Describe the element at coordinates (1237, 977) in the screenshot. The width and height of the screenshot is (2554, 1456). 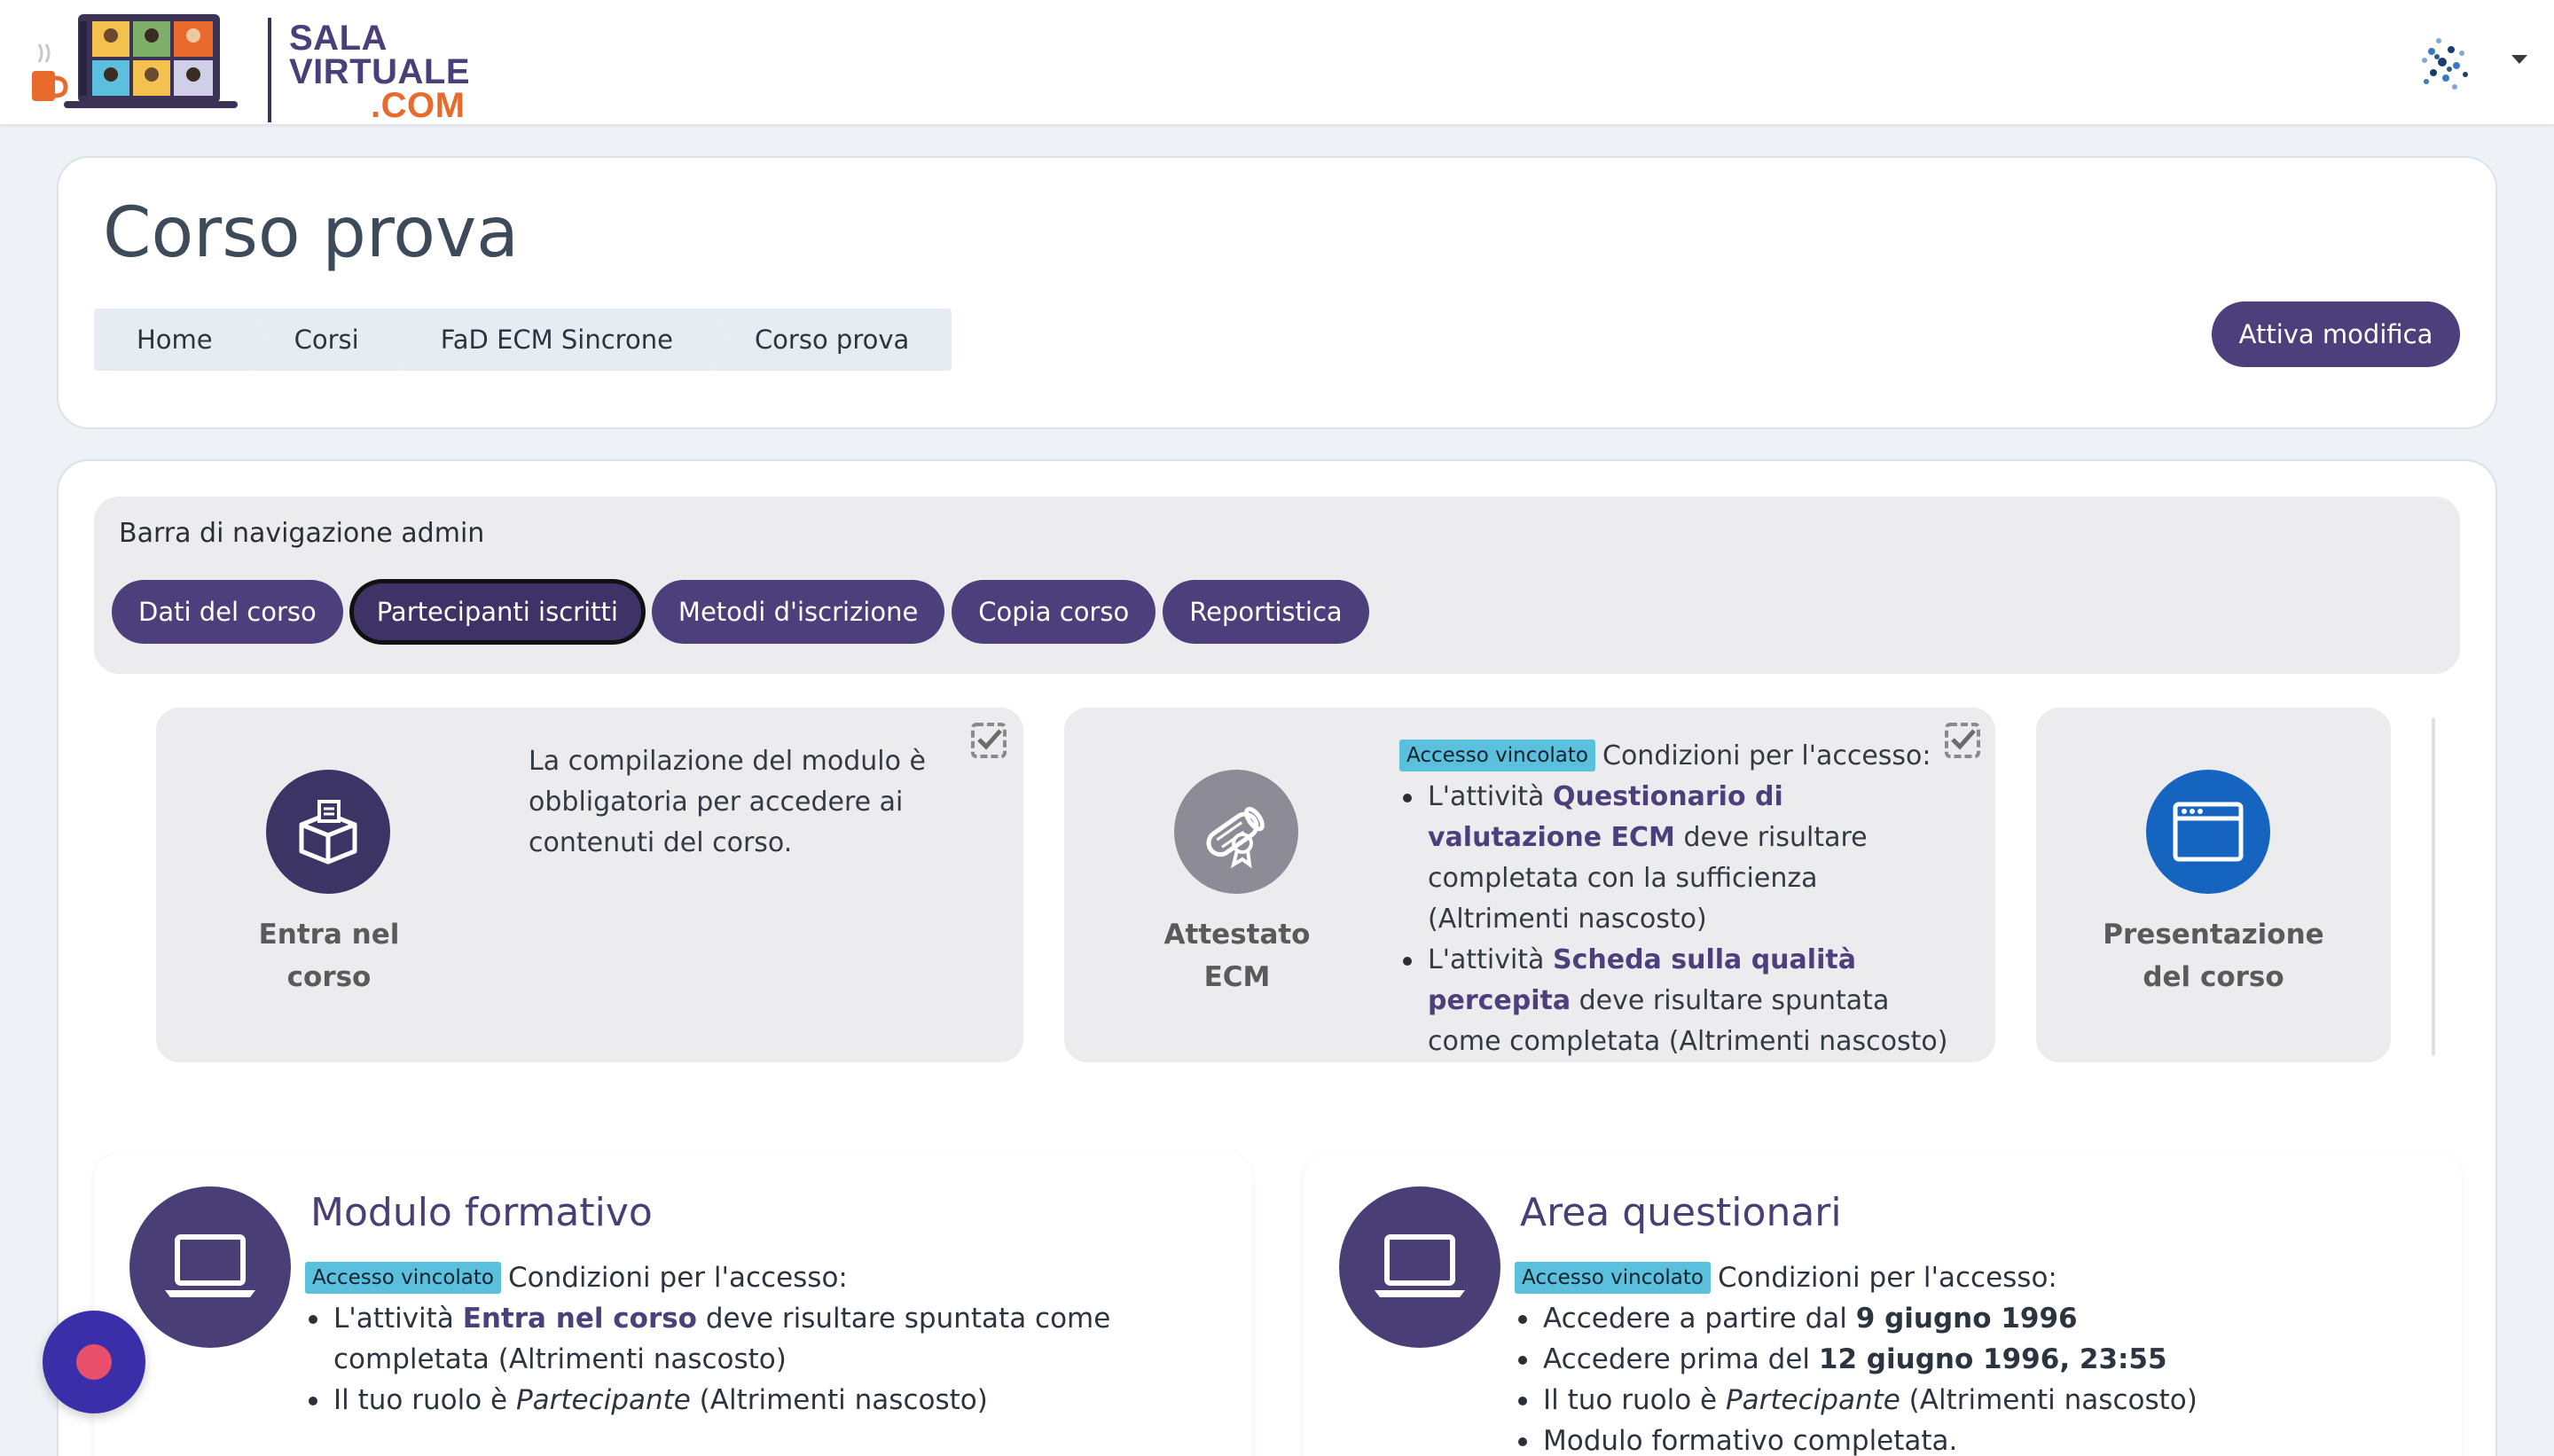
I see `tile-label-line-2: ECM` at that location.